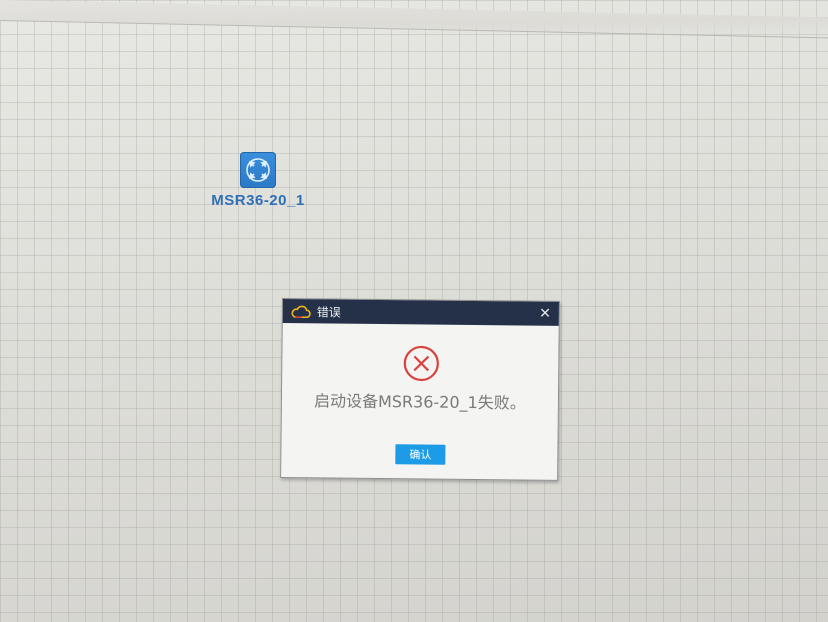 The height and width of the screenshot is (622, 828). I want to click on window-top-edge, so click(414, 19).